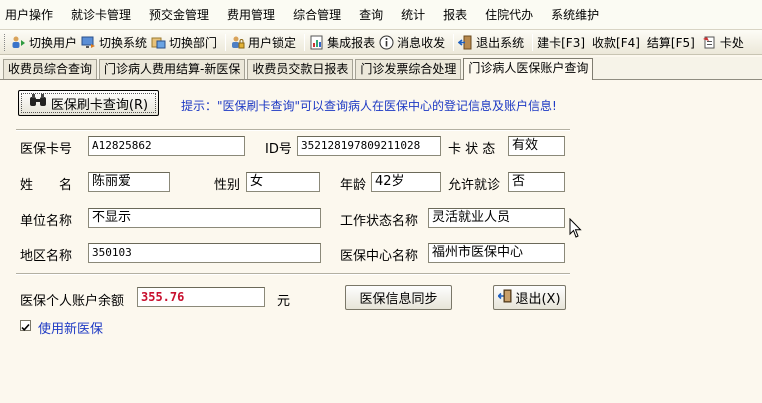 Image resolution: width=762 pixels, height=403 pixels. What do you see at coordinates (342, 42) in the screenshot?
I see `integrated-report-button: 集成报表` at bounding box center [342, 42].